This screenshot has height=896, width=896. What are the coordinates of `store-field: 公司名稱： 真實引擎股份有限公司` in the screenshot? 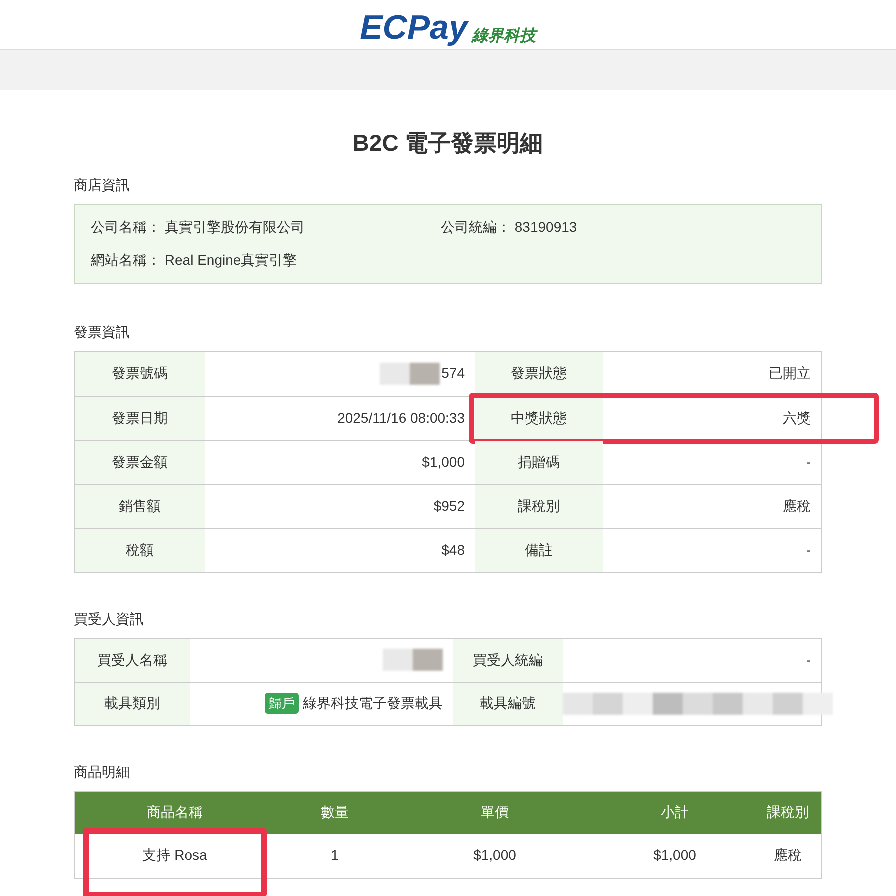 It's located at (266, 227).